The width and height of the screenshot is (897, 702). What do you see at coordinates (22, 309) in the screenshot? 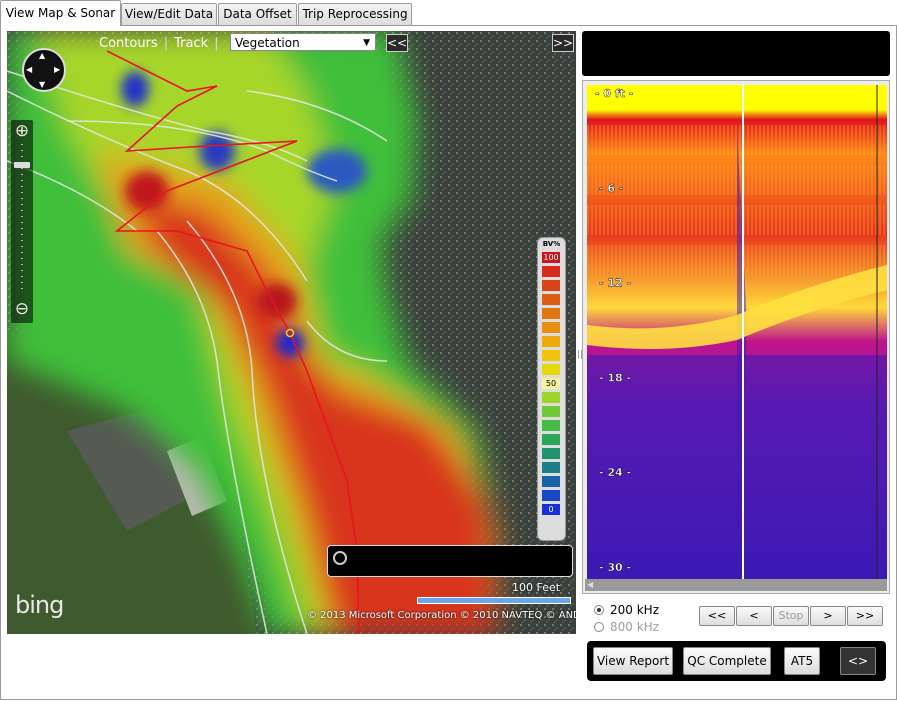
I see `zoom-out-icon: ⊖` at bounding box center [22, 309].